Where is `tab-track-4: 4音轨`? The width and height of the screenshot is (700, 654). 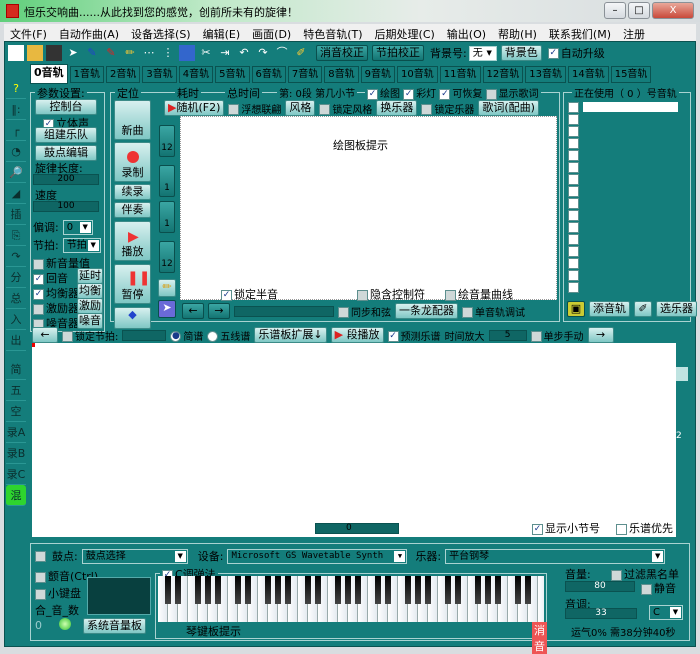
tab-track-4: 4音轨 is located at coordinates (196, 74).